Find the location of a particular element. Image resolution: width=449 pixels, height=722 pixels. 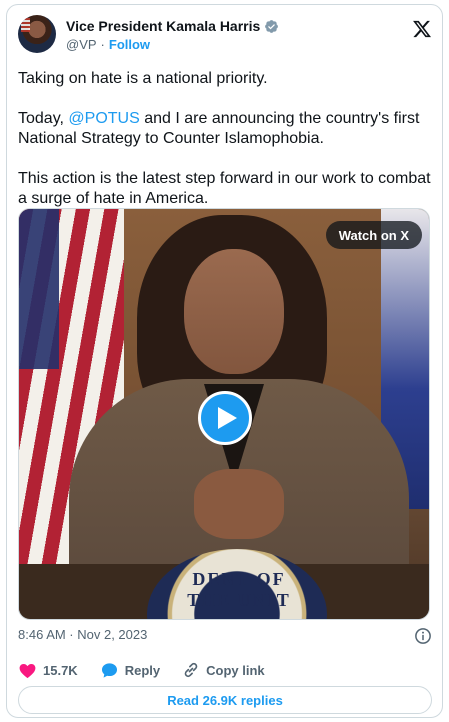

tweet-actions: 15.7K Reply Copy link is located at coordinates (225, 670).